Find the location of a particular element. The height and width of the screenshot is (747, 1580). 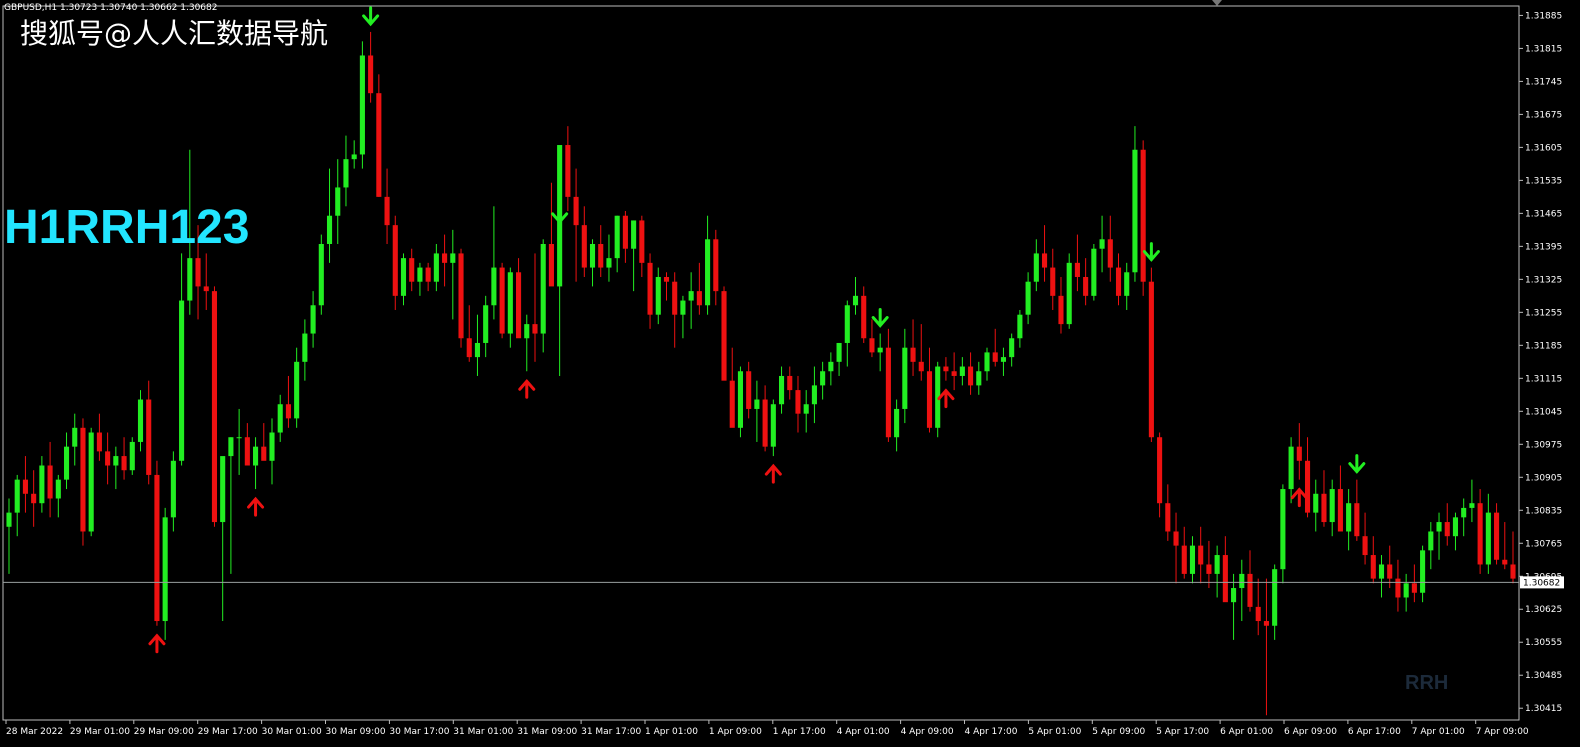

x-tick-label: 7 Apr 09:00 is located at coordinates (1502, 732).